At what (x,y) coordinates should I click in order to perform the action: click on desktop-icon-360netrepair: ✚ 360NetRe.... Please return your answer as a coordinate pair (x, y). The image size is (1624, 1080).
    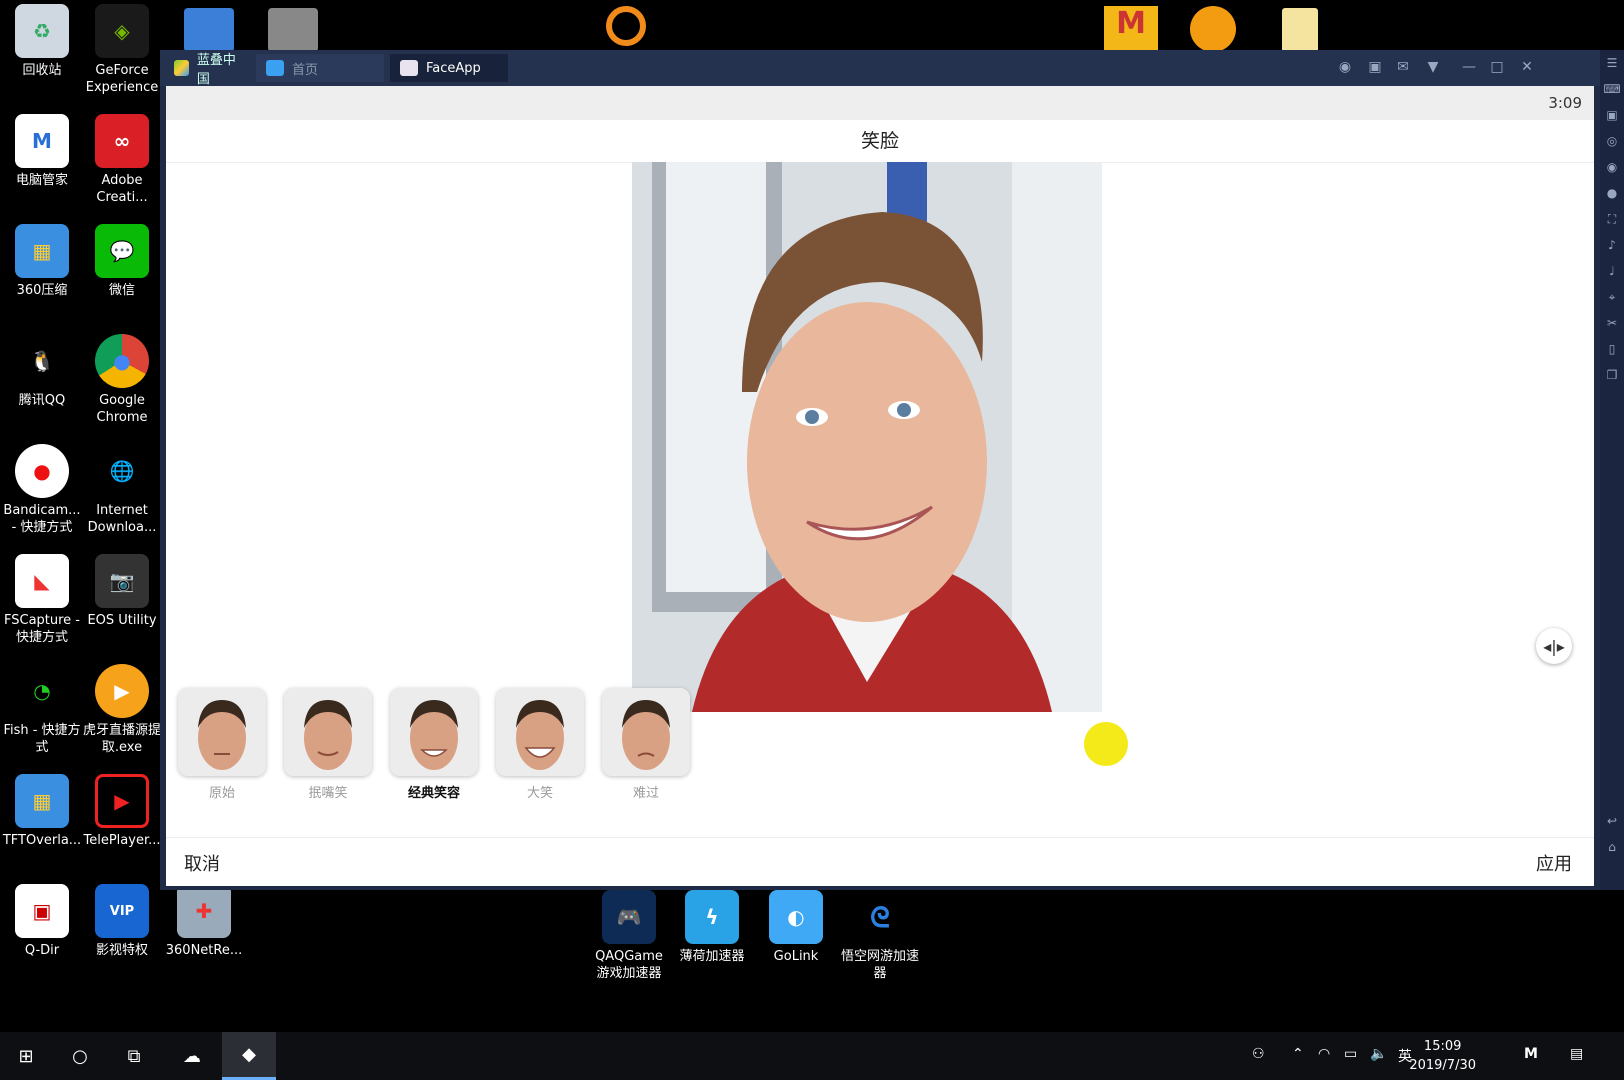
    Looking at the image, I should click on (204, 921).